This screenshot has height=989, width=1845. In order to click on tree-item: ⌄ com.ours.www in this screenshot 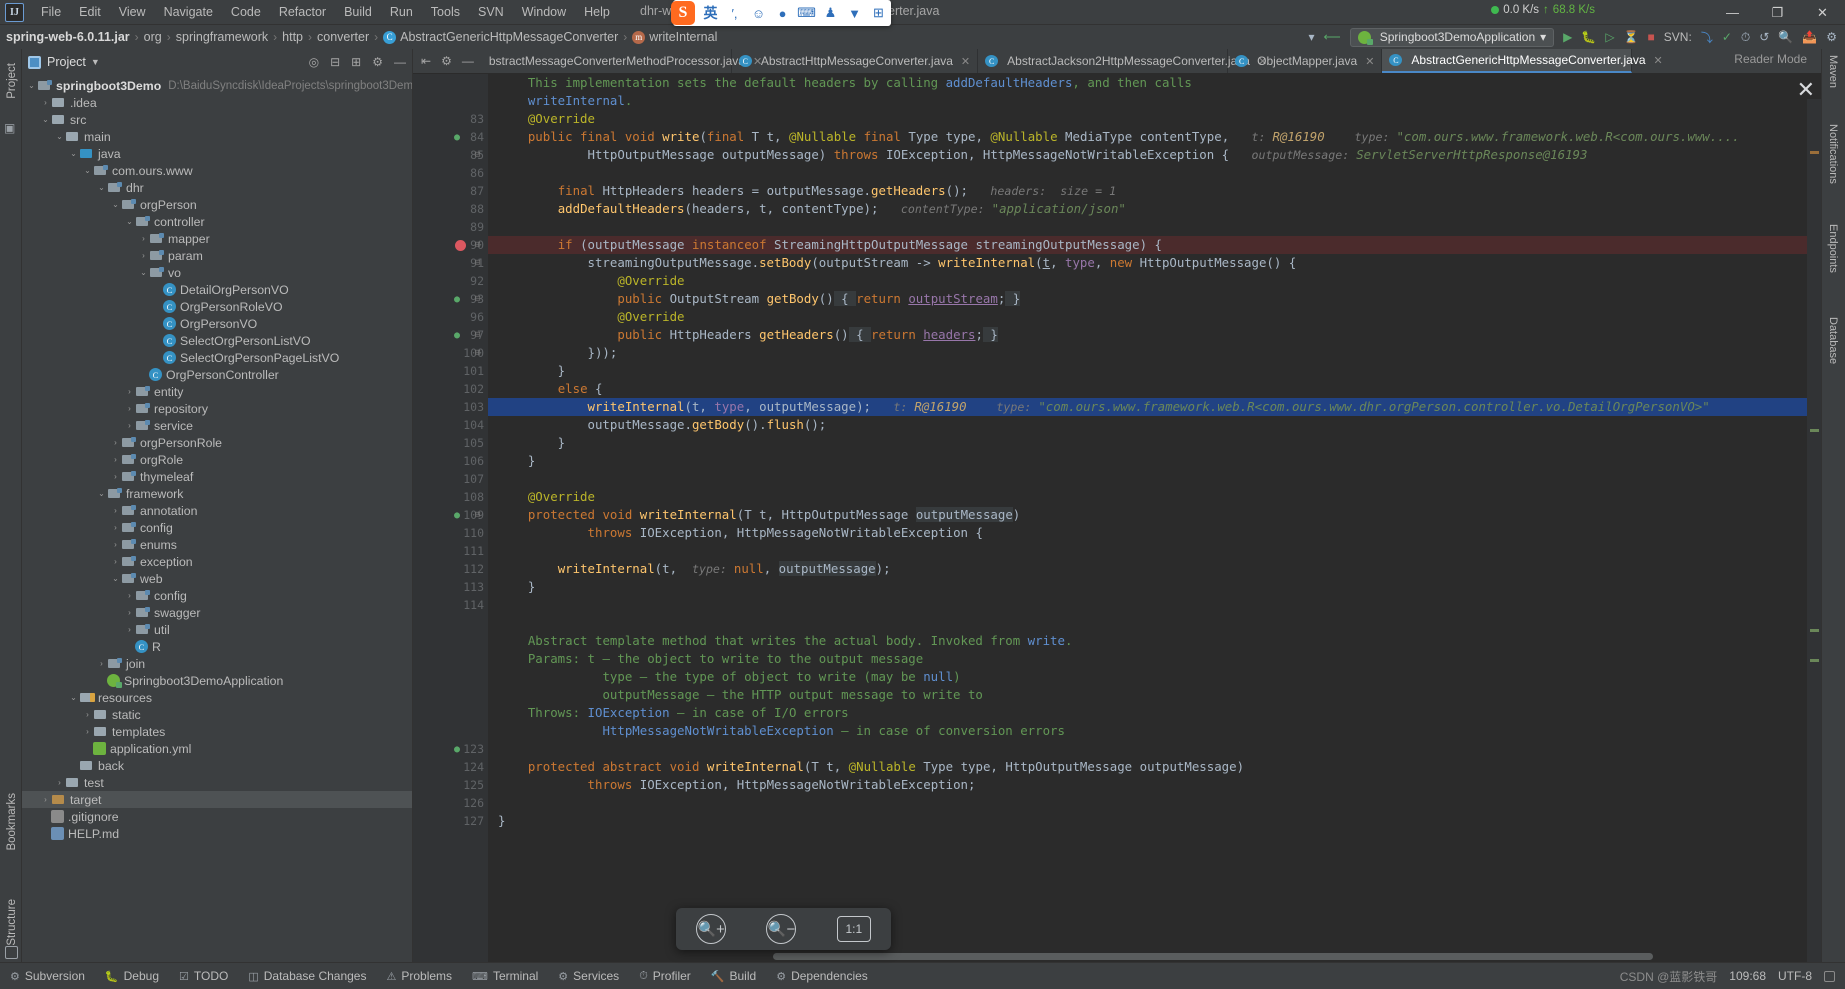, I will do `click(217, 170)`.